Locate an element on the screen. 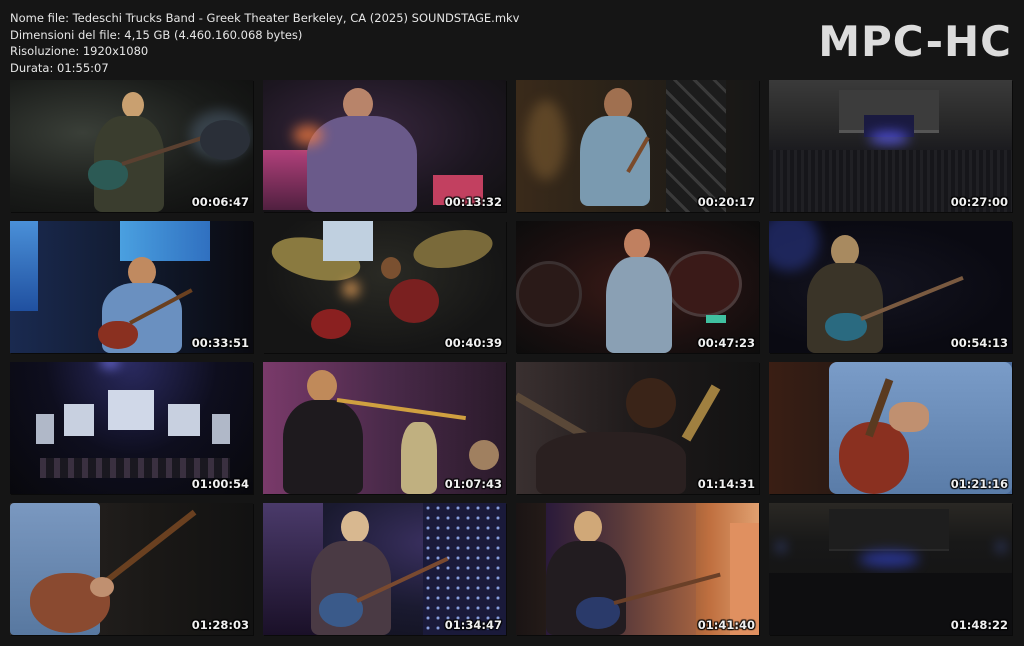  thumbnail-timestamp: 01:41:40 is located at coordinates (726, 625).